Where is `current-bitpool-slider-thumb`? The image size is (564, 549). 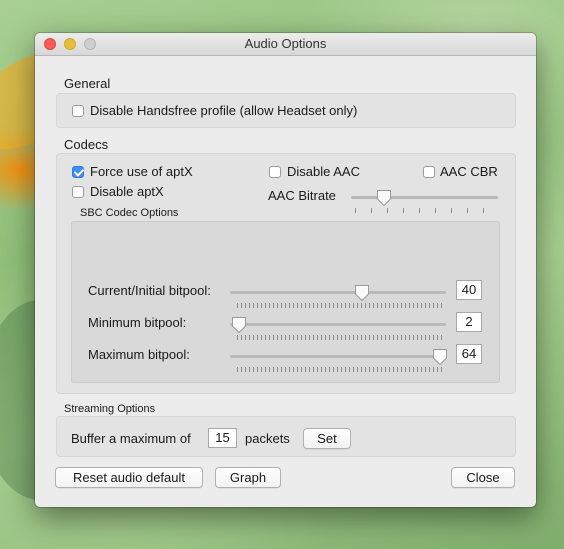
current-bitpool-slider-thumb is located at coordinates (362, 293).